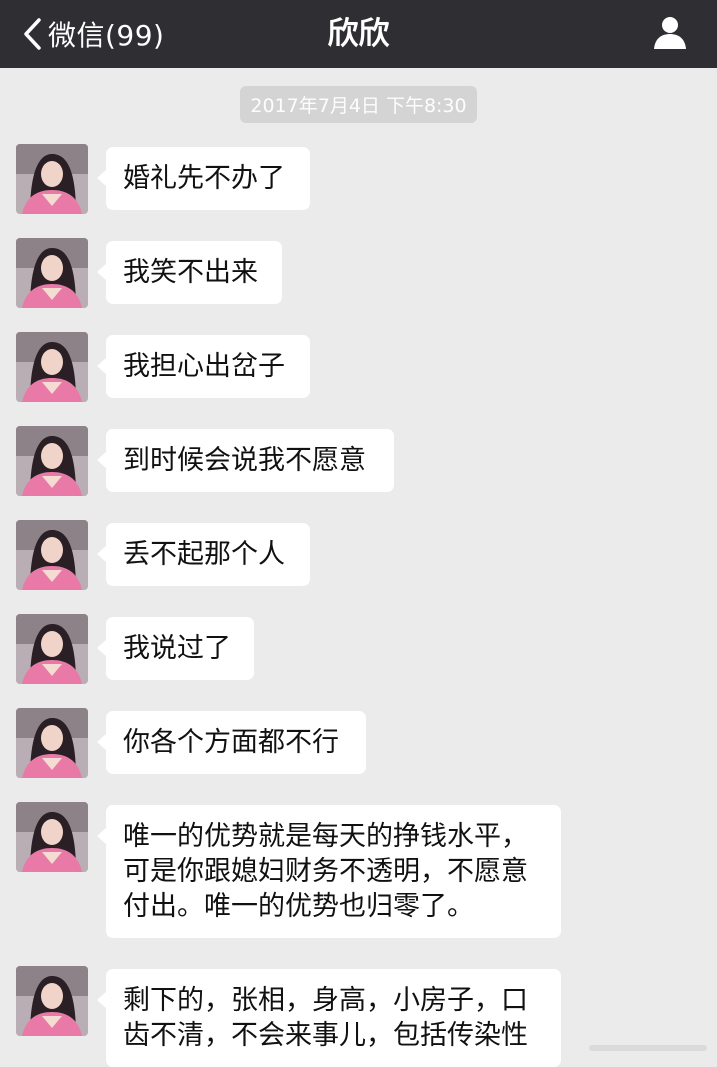 This screenshot has width=717, height=1067. Describe the element at coordinates (231, 742) in the screenshot. I see `message-bubble: 你各个方面都不行` at that location.